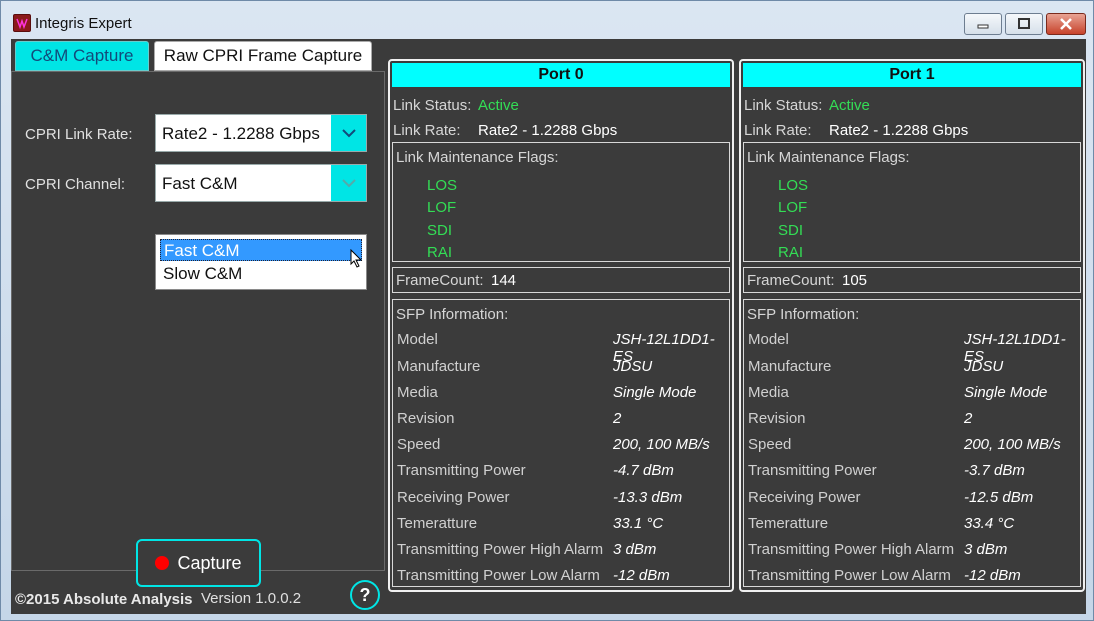 Image resolution: width=1094 pixels, height=621 pixels. I want to click on sfp-value: -12.5 dBm, so click(999, 497).